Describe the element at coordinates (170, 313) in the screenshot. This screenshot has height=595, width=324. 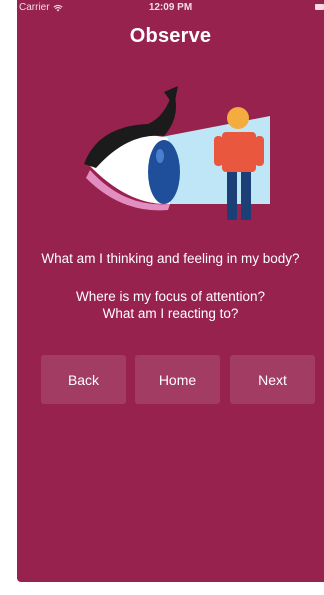
I see `question-reacting: What am I reacting to?` at that location.